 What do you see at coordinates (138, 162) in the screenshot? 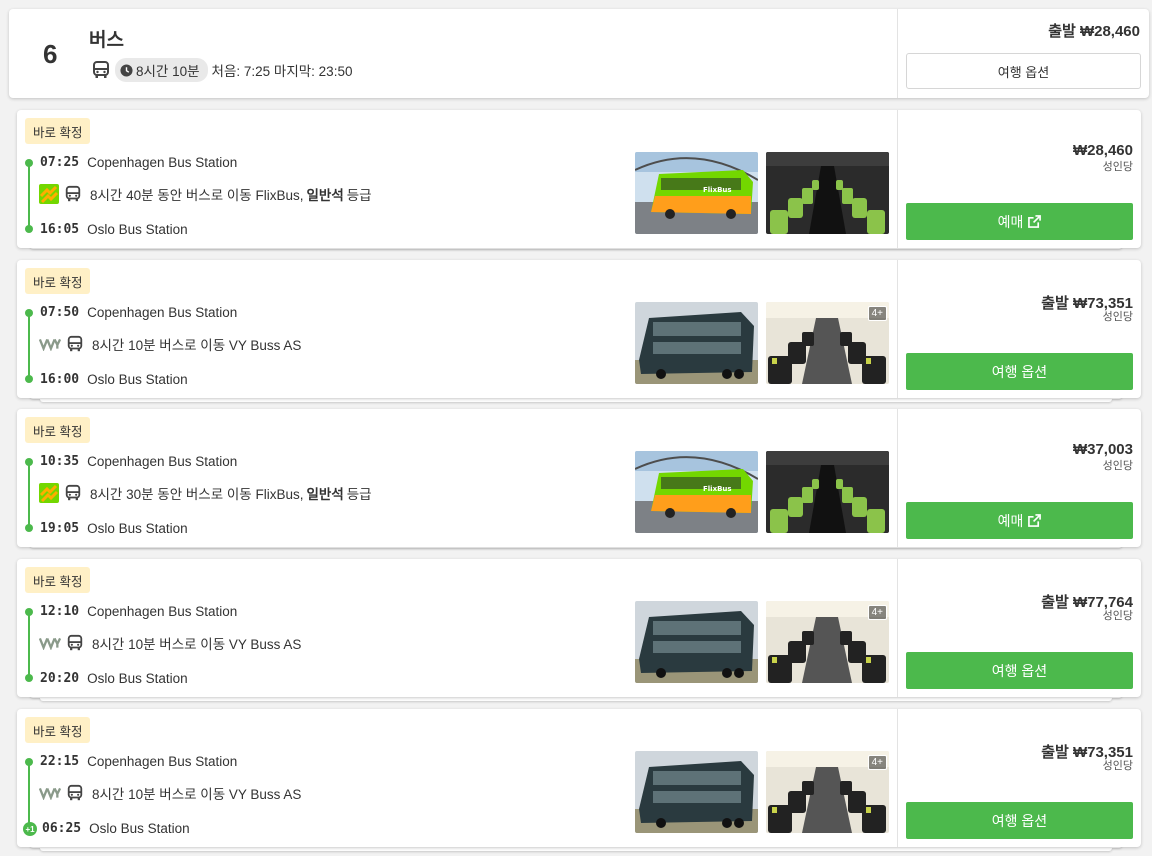
I see `departure-line: 07:25 Copenhagen Bus Station` at bounding box center [138, 162].